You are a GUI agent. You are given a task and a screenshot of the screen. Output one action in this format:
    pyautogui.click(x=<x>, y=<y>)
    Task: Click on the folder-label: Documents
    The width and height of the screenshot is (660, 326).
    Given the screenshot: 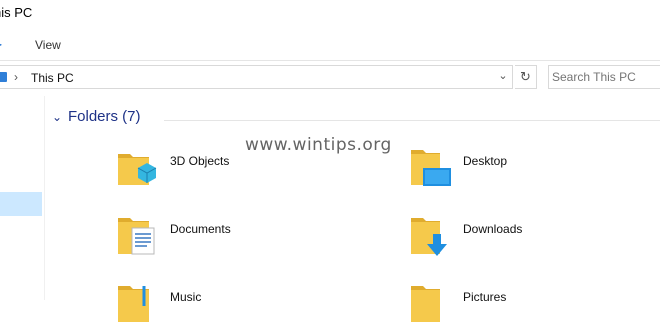 What is the action you would take?
    pyautogui.click(x=200, y=229)
    